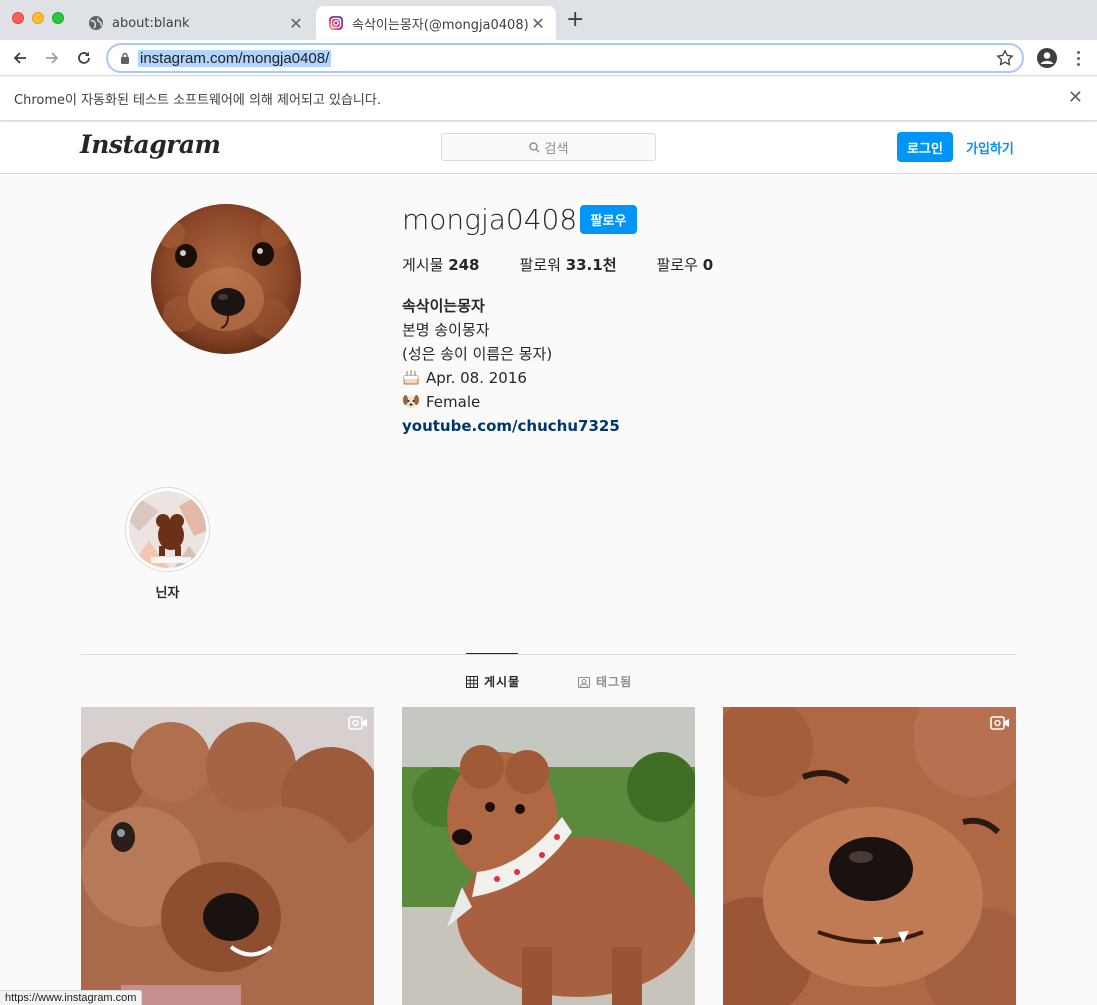 The height and width of the screenshot is (1005, 1097). What do you see at coordinates (677, 265) in the screenshot?
I see `following-label: 팔로우` at bounding box center [677, 265].